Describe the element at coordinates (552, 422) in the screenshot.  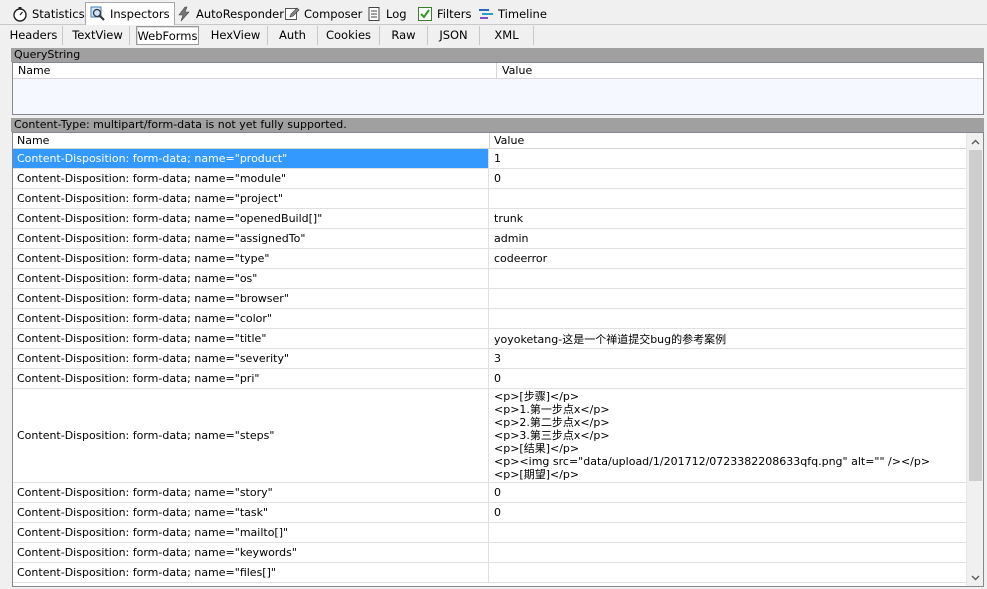
I see `value-line: <p>2.第二步点x</p>` at that location.